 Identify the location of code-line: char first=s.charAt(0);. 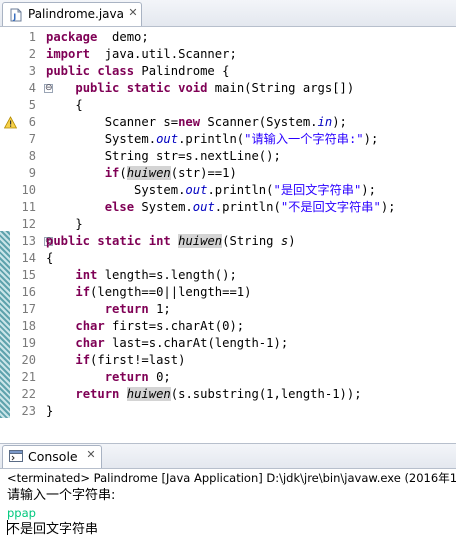
(145, 326).